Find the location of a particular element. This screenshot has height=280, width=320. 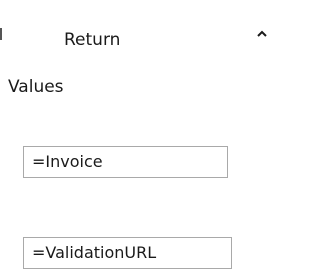

chevron-up-icon is located at coordinates (262, 34).